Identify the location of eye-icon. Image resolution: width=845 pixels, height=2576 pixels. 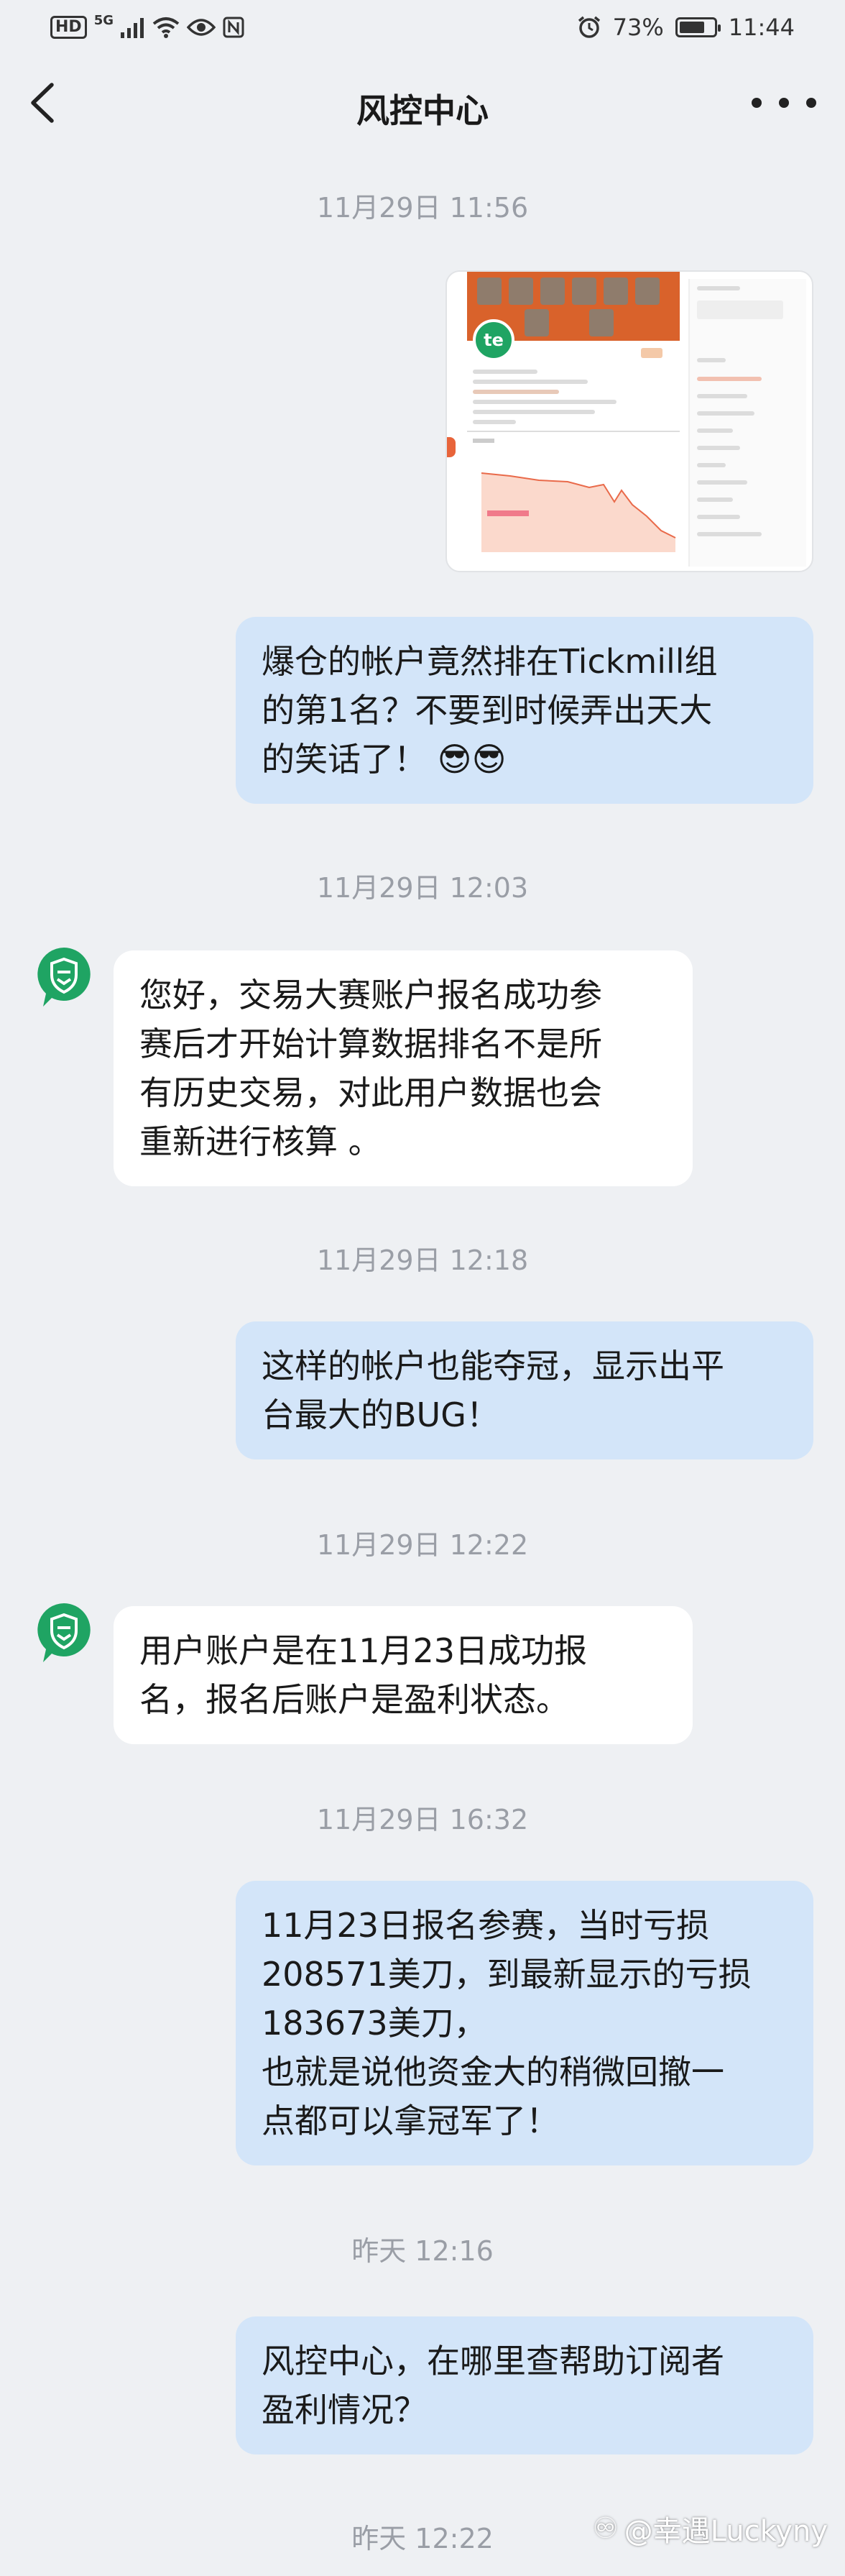
(201, 27).